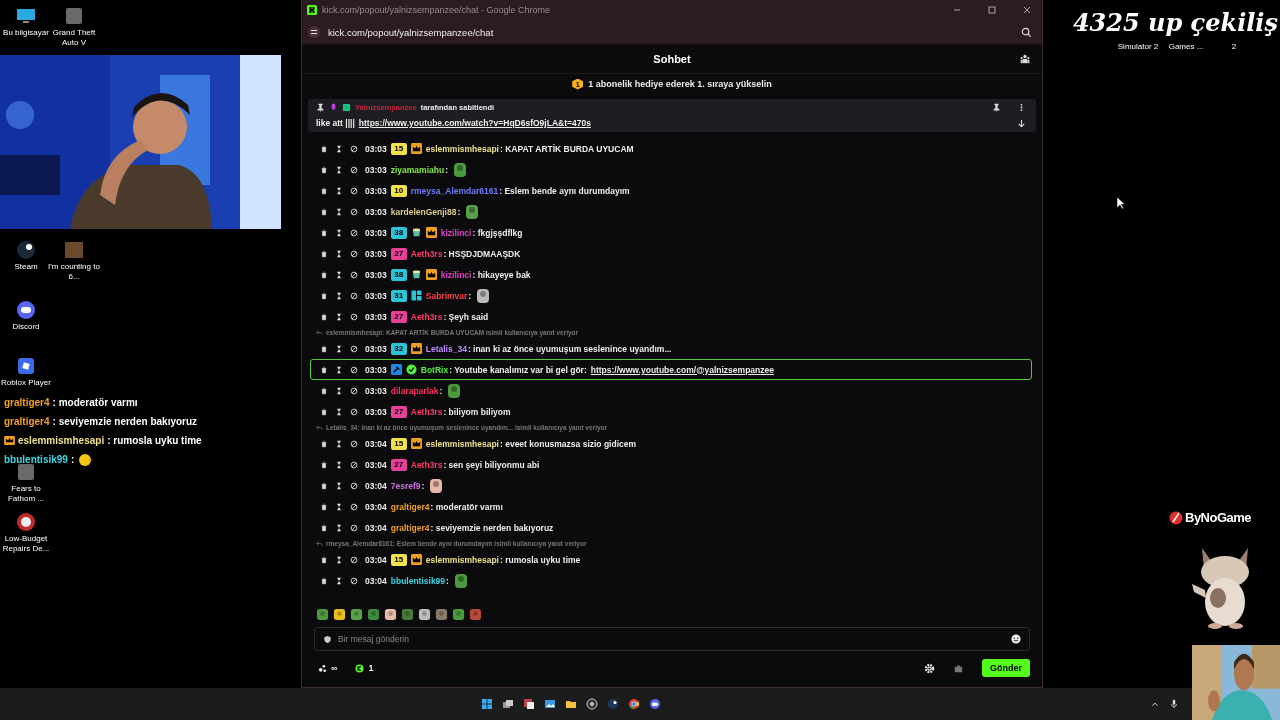 This screenshot has width=1280, height=720. Describe the element at coordinates (654, 704) in the screenshot. I see `chat-app-icon` at that location.